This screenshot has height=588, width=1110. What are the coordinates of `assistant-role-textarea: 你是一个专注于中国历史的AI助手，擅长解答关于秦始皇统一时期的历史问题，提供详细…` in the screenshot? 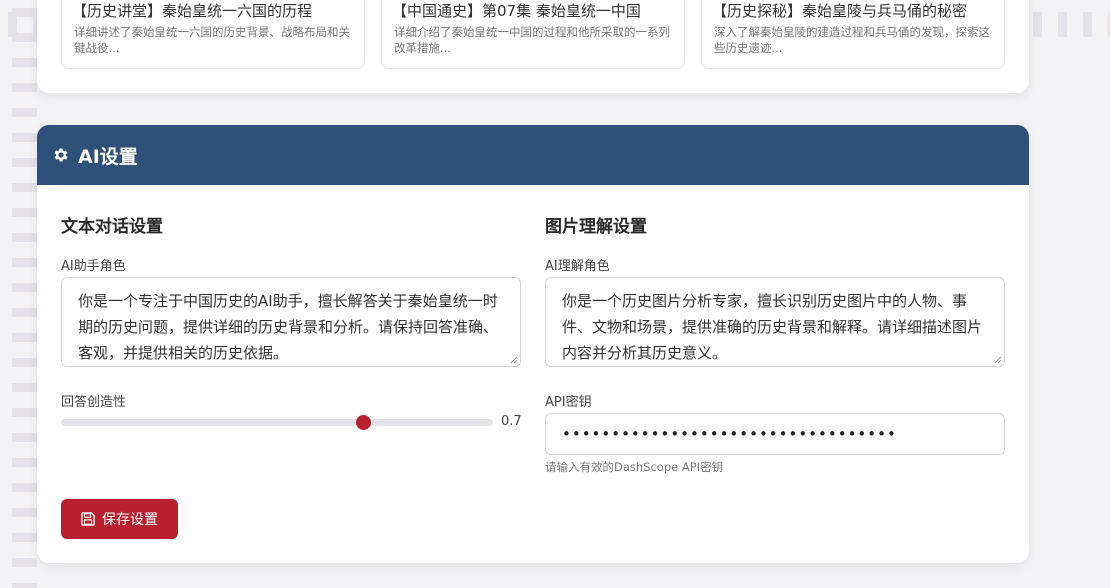 It's located at (291, 322).